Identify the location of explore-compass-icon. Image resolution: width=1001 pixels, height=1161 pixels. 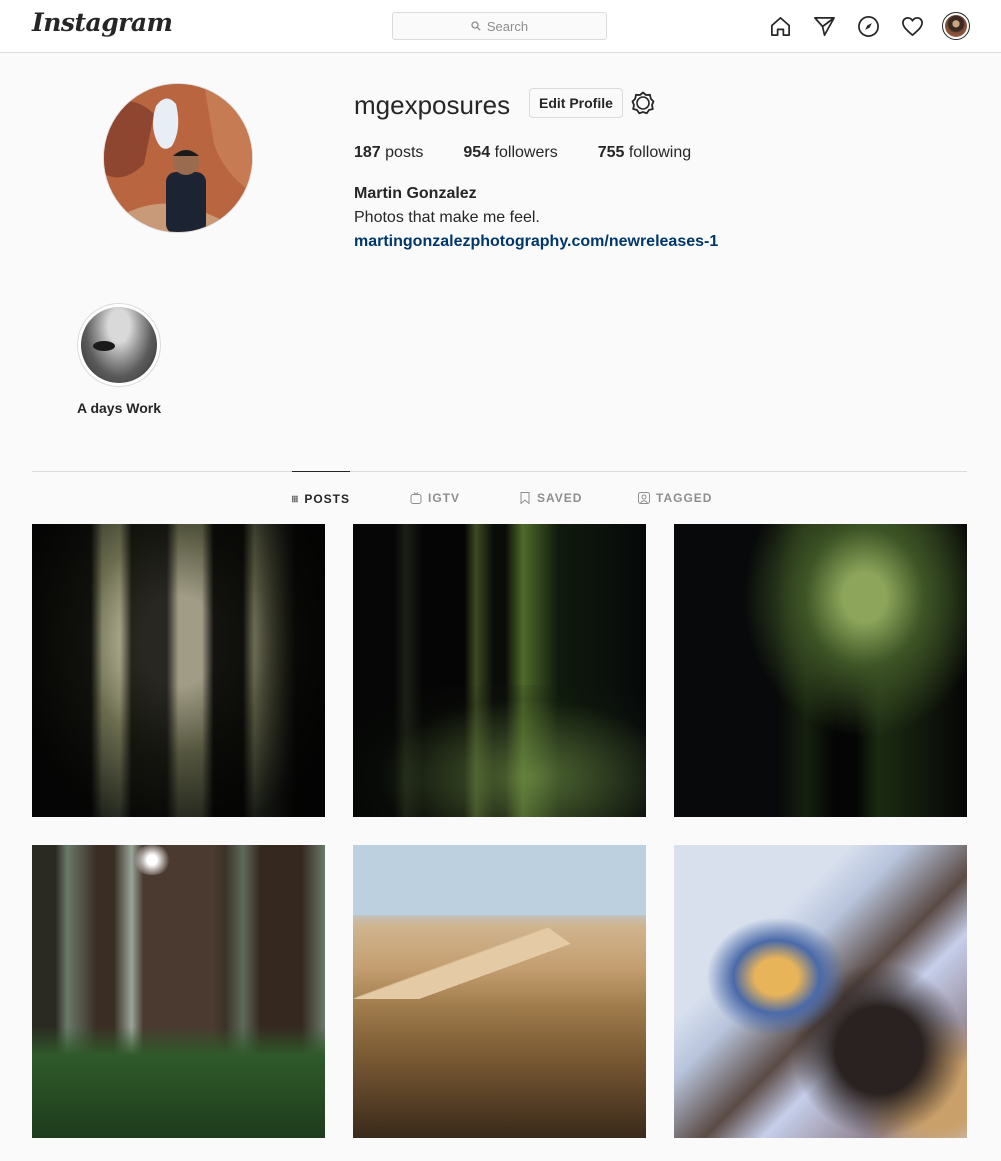
(868, 26).